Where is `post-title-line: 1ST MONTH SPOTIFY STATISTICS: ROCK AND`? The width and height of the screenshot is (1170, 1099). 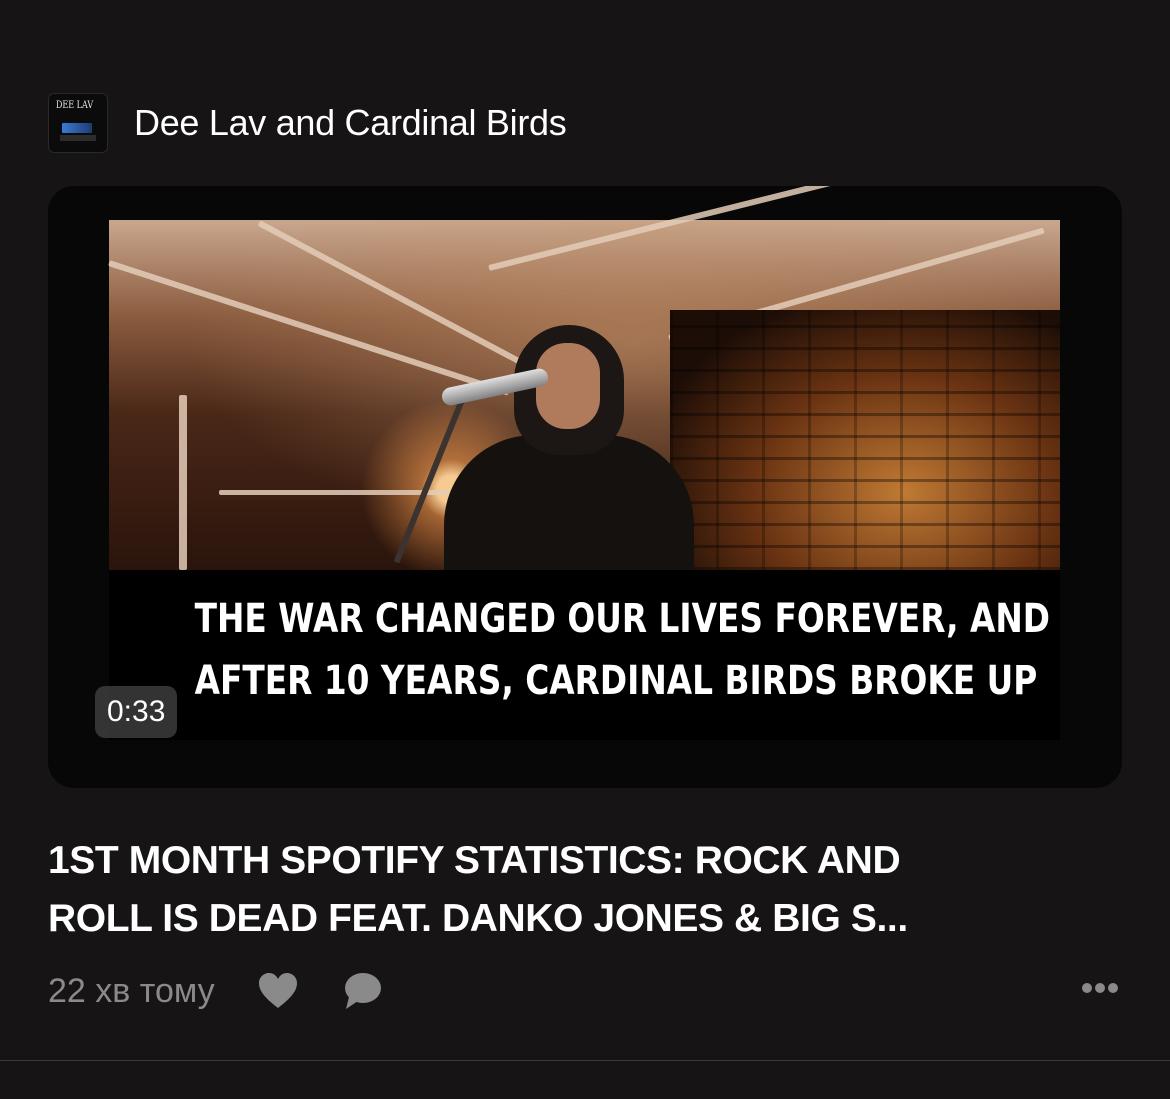 post-title-line: 1ST MONTH SPOTIFY STATISTICS: ROCK AND is located at coordinates (474, 860).